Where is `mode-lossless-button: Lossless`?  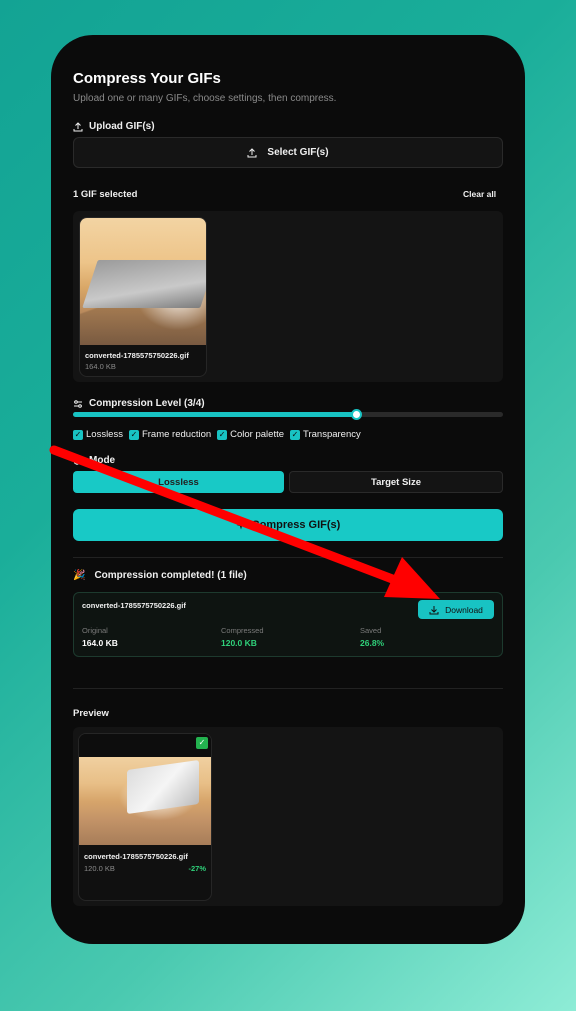
mode-lossless-button: Lossless is located at coordinates (178, 482).